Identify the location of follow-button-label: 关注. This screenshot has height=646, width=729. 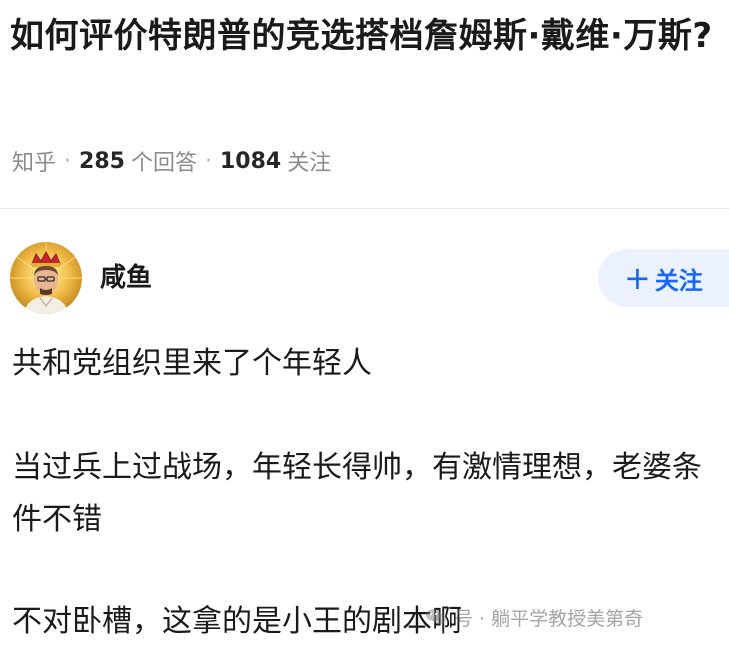
(678, 280).